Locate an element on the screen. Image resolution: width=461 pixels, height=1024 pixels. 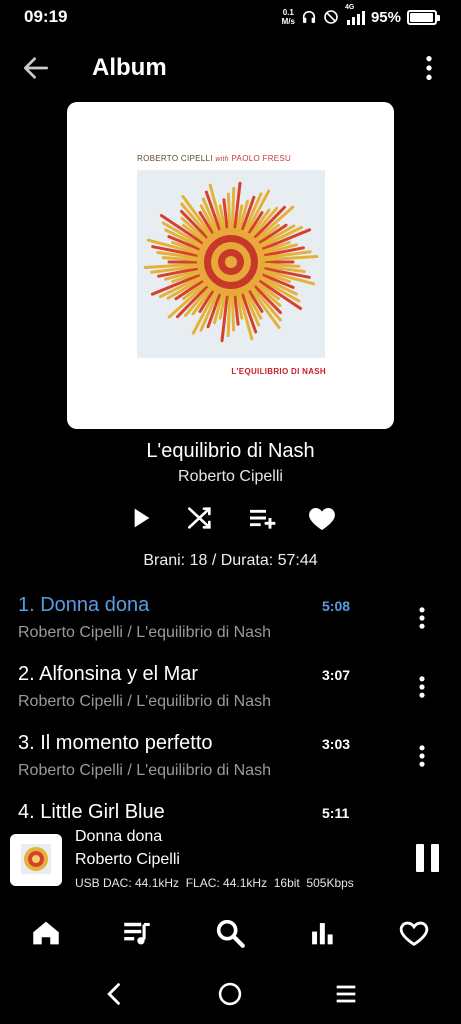
search-icon is located at coordinates (230, 933).